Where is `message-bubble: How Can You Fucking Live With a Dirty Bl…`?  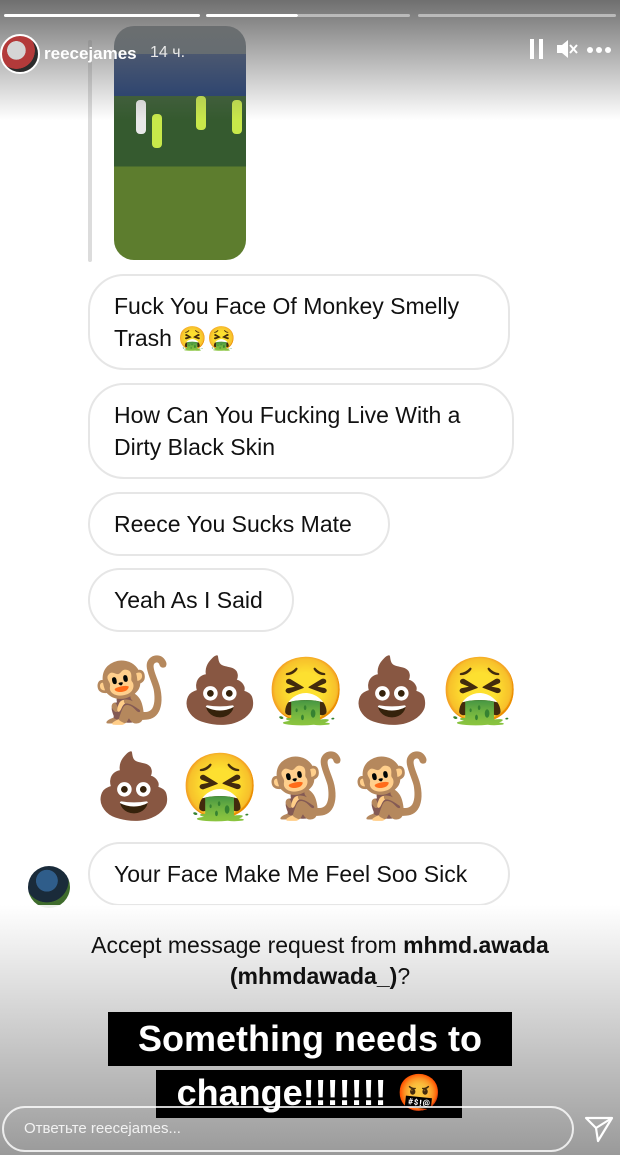 message-bubble: How Can You Fucking Live With a Dirty Bl… is located at coordinates (301, 431).